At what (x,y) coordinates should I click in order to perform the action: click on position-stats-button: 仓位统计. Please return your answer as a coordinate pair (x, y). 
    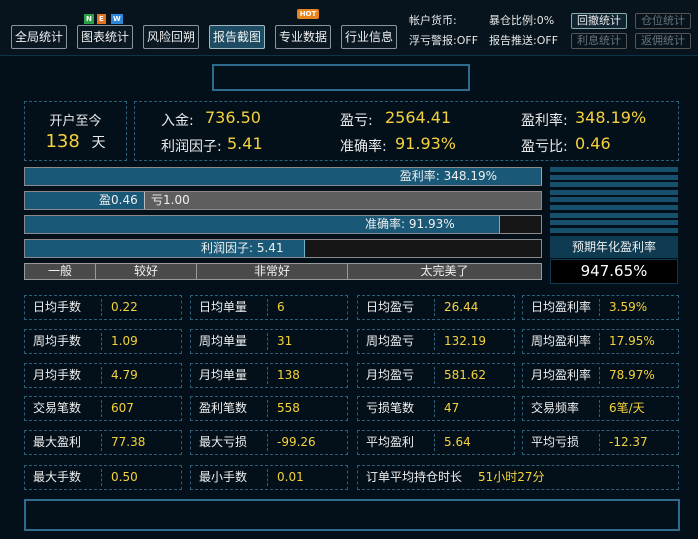
    Looking at the image, I should click on (663, 21).